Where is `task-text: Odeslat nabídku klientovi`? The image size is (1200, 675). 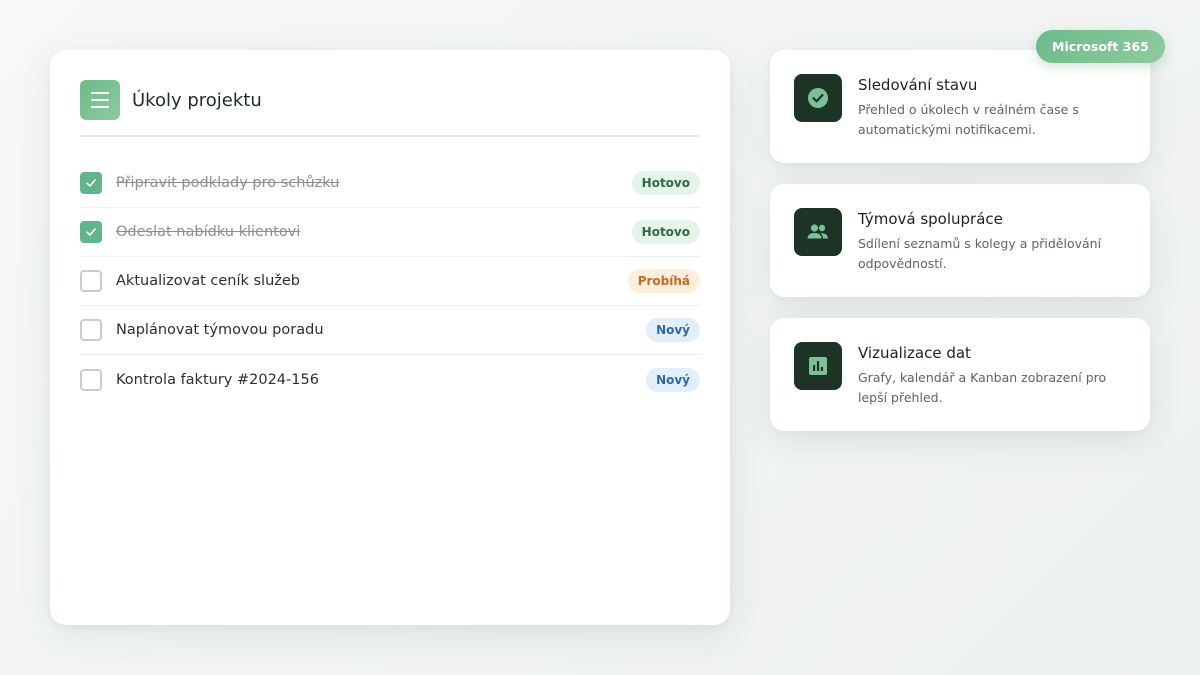 task-text: Odeslat nabídku klientovi is located at coordinates (374, 232).